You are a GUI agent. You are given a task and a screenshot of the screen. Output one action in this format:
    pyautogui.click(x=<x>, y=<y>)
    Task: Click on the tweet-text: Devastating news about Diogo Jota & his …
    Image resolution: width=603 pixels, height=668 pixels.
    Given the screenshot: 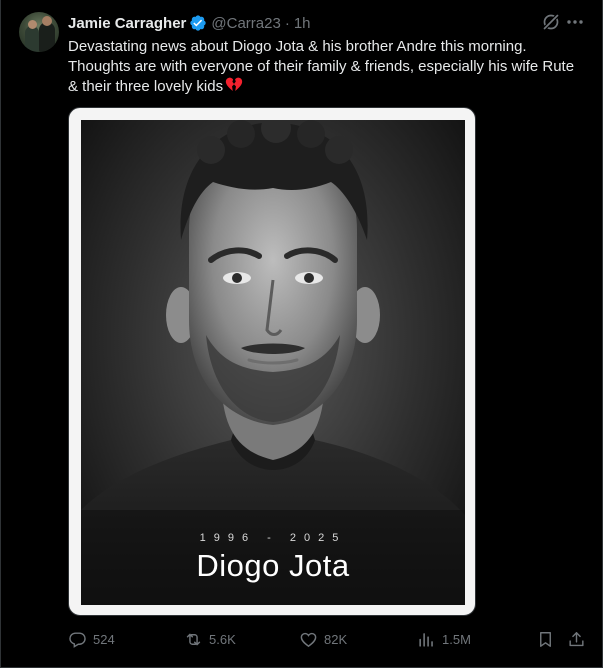 What is the action you would take?
    pyautogui.click(x=323, y=67)
    